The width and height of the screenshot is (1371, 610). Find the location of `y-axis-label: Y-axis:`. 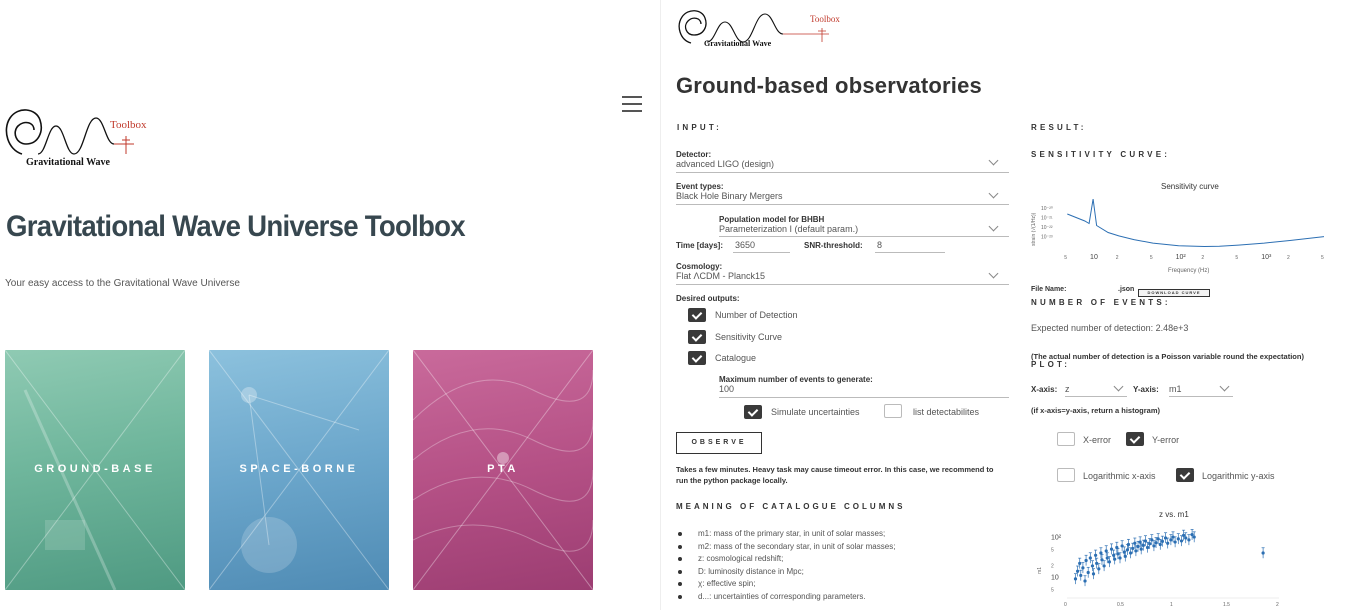

y-axis-label: Y-axis: is located at coordinates (1146, 389).